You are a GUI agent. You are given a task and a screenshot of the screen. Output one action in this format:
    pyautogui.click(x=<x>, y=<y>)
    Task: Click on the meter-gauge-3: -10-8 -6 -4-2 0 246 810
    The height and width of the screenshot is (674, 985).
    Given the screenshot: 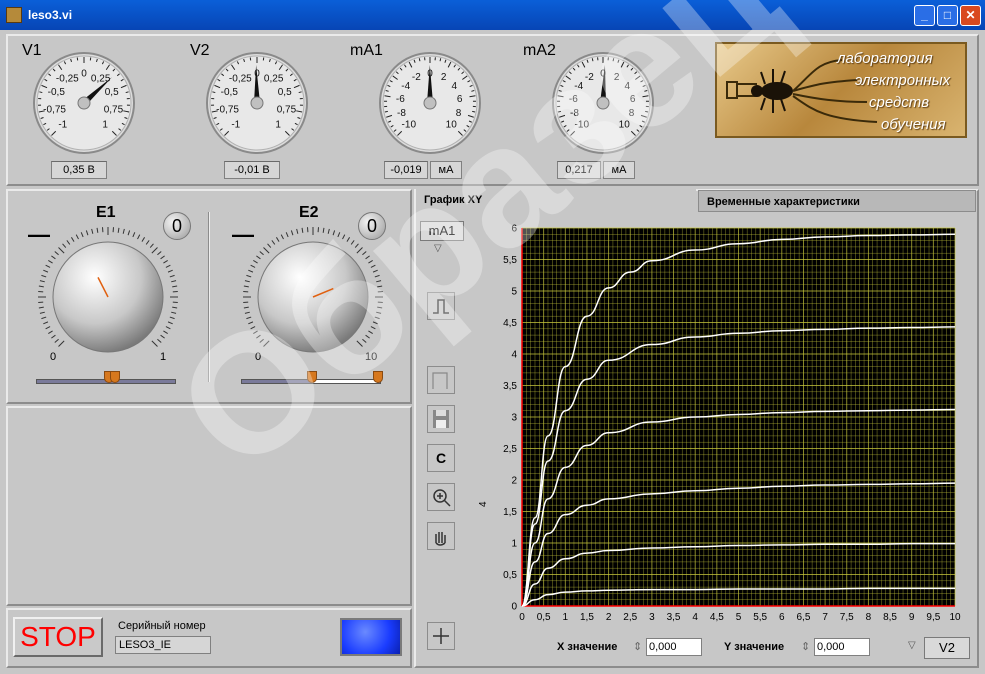 What is the action you would take?
    pyautogui.click(x=603, y=103)
    